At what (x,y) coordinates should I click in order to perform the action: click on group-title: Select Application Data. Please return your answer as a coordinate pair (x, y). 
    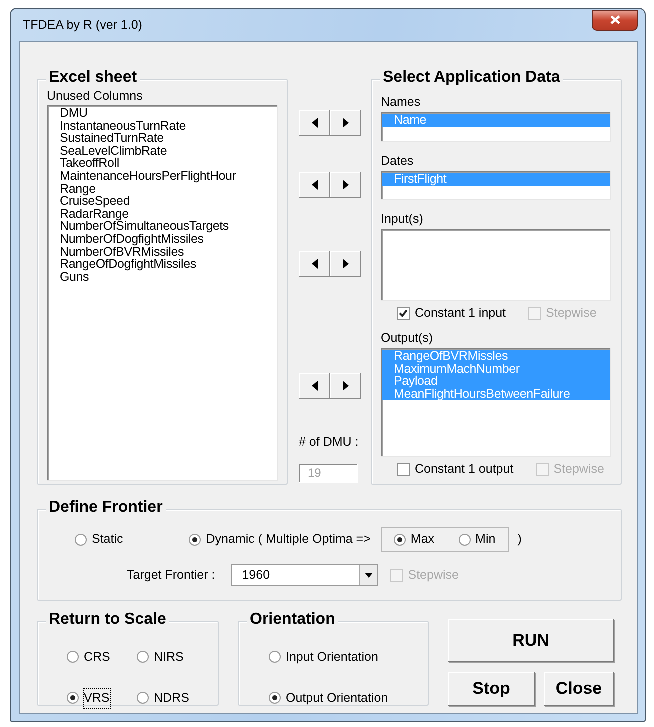
    Looking at the image, I should click on (472, 78).